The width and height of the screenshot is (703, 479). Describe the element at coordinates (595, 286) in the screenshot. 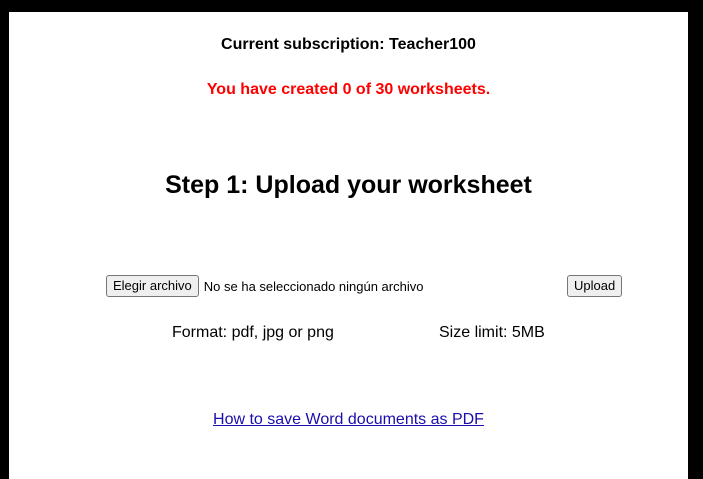

I see `upload-button: Upload` at that location.